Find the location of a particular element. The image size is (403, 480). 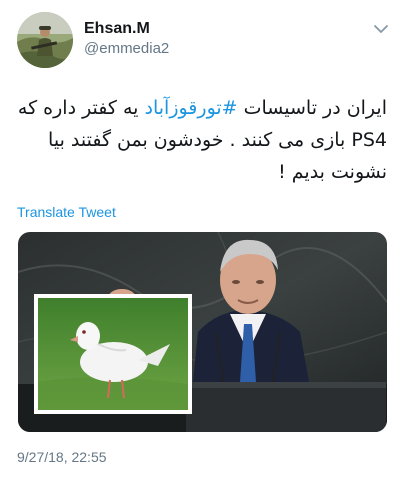

display-name: Ehsan.M is located at coordinates (117, 29).